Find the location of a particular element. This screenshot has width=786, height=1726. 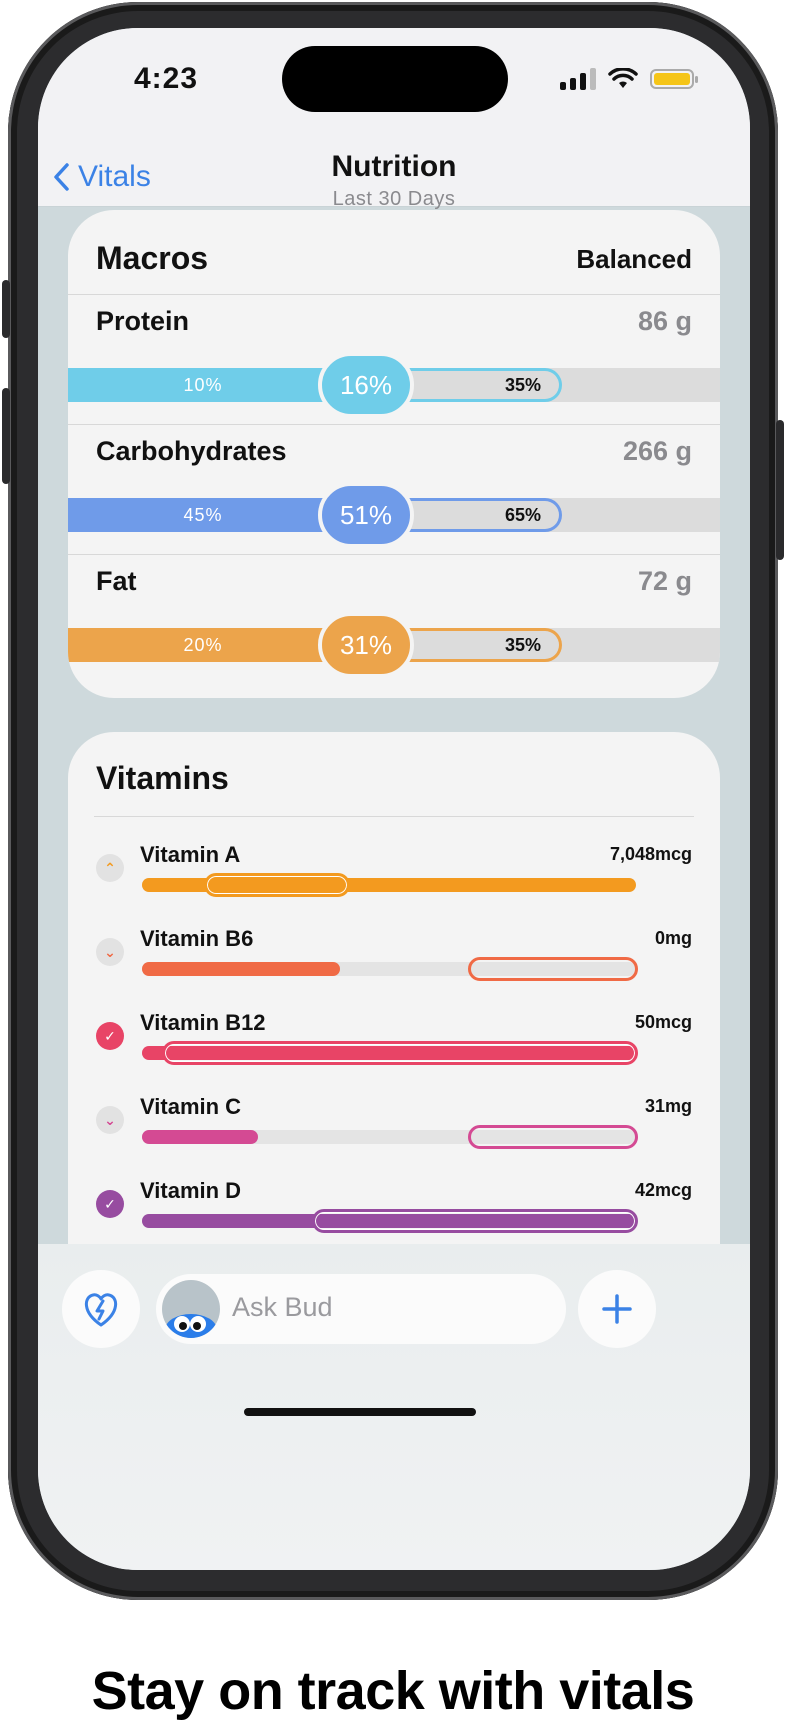

vitals-button is located at coordinates (101, 1309).